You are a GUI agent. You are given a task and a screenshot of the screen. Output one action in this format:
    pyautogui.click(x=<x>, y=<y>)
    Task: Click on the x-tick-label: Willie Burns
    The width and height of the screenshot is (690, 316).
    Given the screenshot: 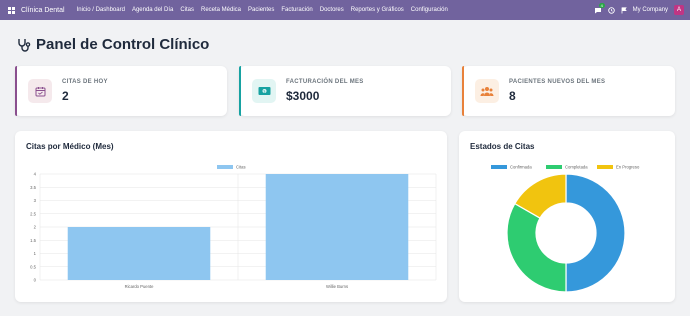 What is the action you would take?
    pyautogui.click(x=337, y=286)
    